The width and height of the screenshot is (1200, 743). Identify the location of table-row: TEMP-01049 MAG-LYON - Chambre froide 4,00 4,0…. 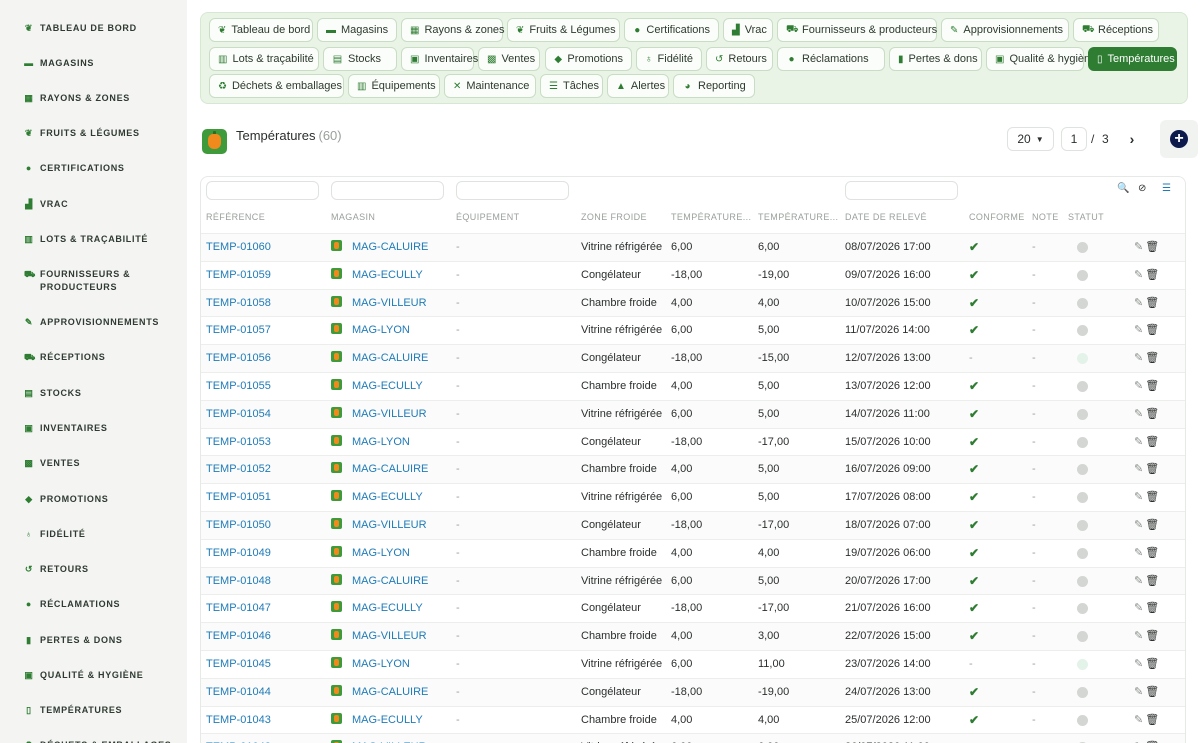
(693, 552).